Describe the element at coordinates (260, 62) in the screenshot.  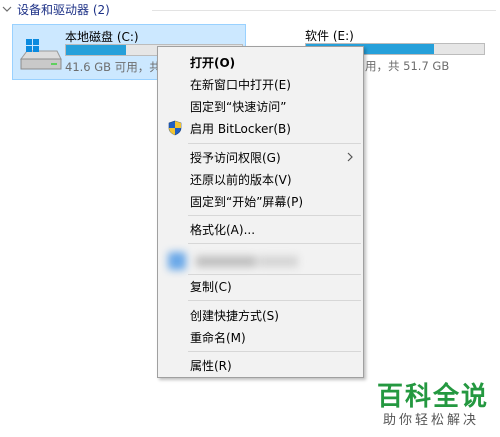
I see `menu-item-open: 打开(O)` at that location.